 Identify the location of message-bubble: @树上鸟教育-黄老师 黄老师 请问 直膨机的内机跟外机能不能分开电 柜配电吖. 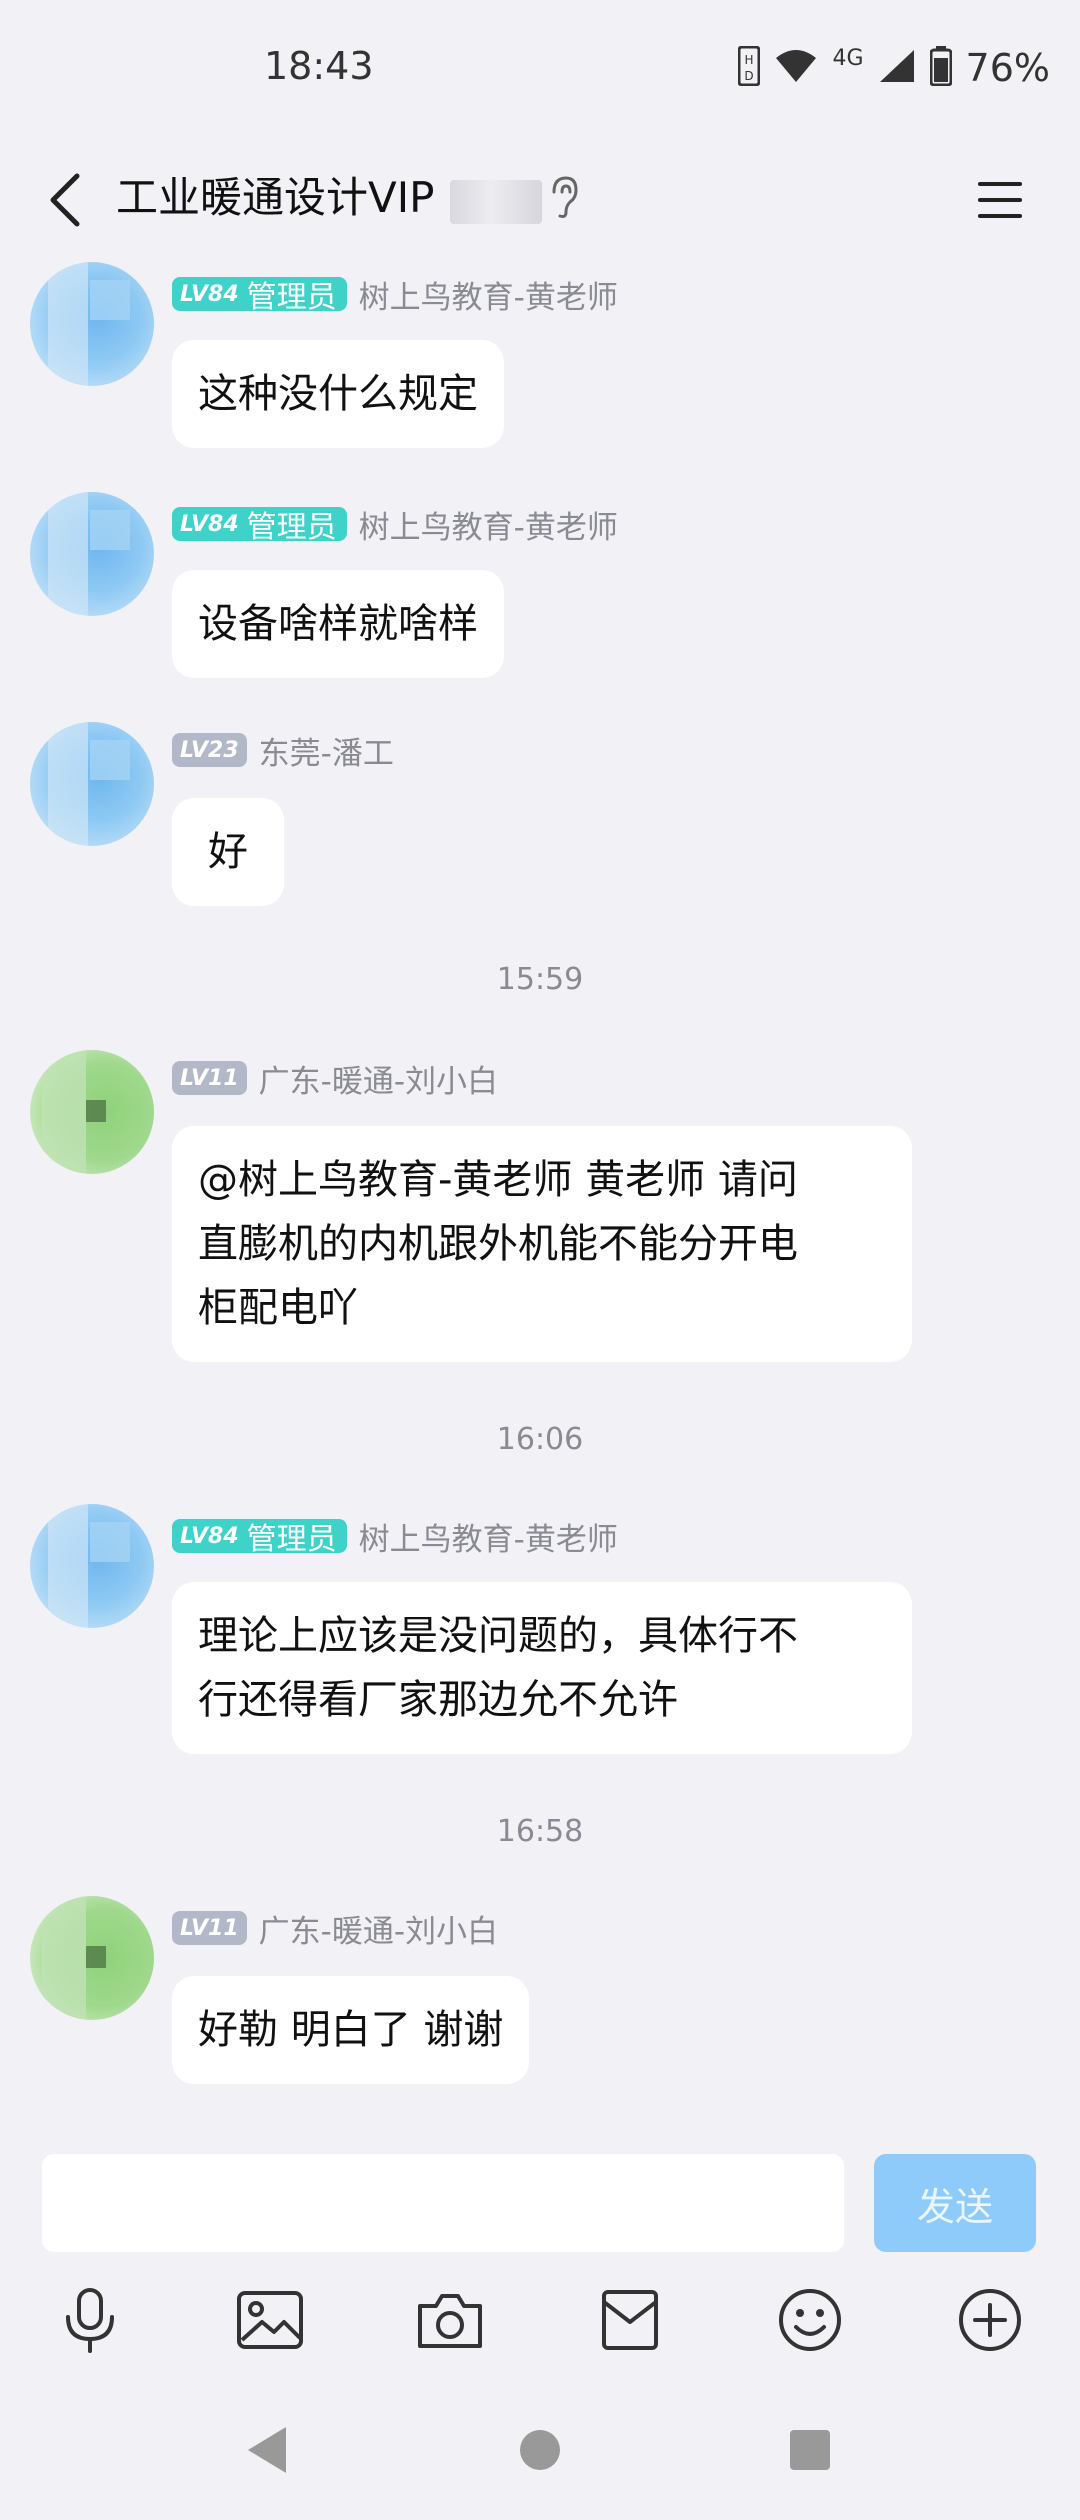
(542, 1244).